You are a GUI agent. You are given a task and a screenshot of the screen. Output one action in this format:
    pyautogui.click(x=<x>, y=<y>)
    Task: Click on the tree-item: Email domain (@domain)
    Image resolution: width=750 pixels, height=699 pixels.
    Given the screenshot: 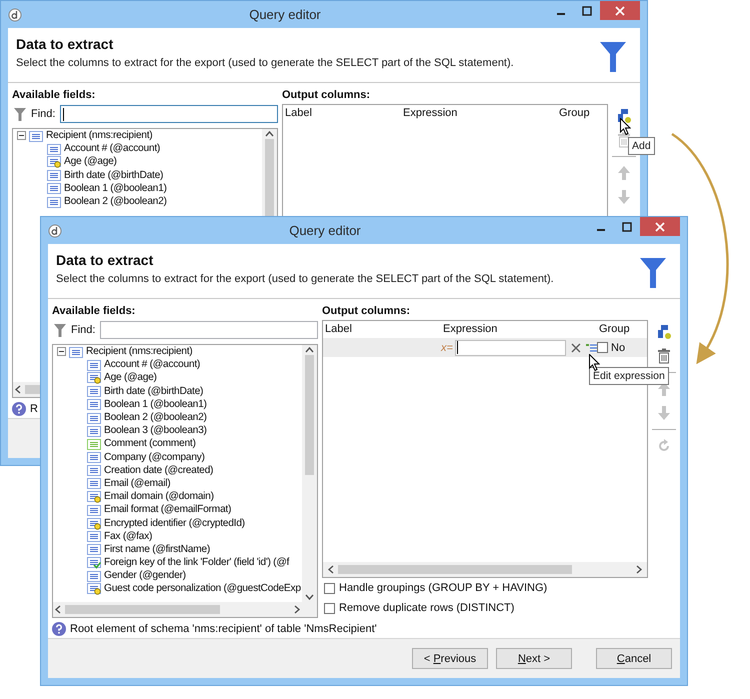 What is the action you would take?
    pyautogui.click(x=159, y=496)
    